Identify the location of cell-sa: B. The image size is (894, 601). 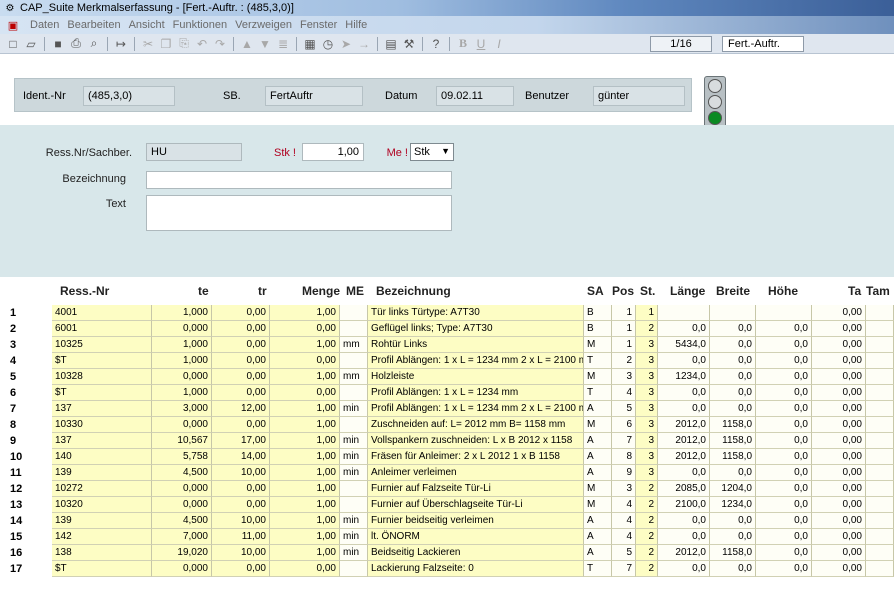
(598, 313).